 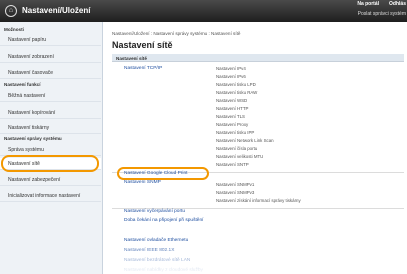 I want to click on tcpip-item: Nastavení tisku IPP, so click(x=235, y=132).